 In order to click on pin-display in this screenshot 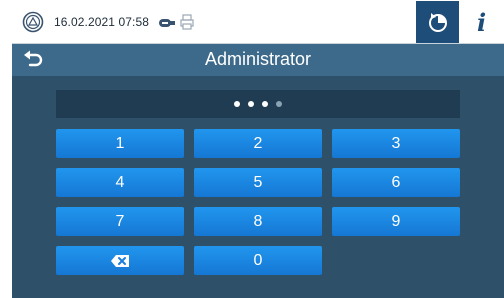, I will do `click(258, 104)`.